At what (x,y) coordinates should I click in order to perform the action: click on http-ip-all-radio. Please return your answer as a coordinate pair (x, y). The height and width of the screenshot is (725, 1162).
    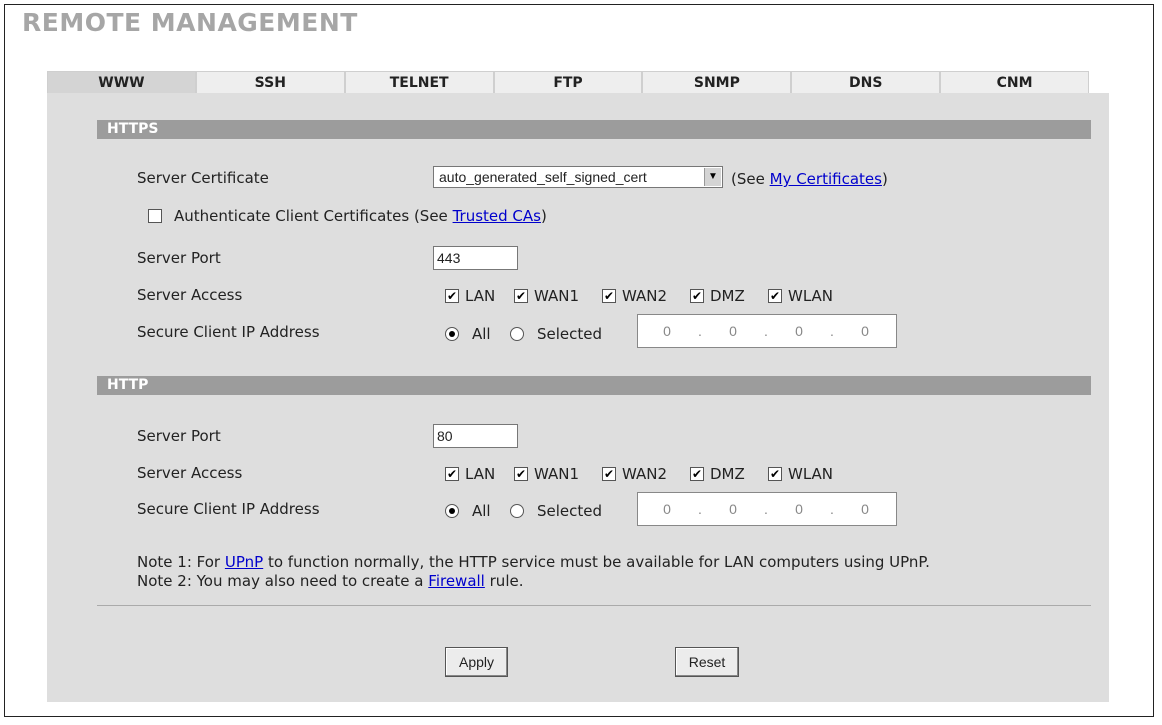
    Looking at the image, I should click on (452, 511).